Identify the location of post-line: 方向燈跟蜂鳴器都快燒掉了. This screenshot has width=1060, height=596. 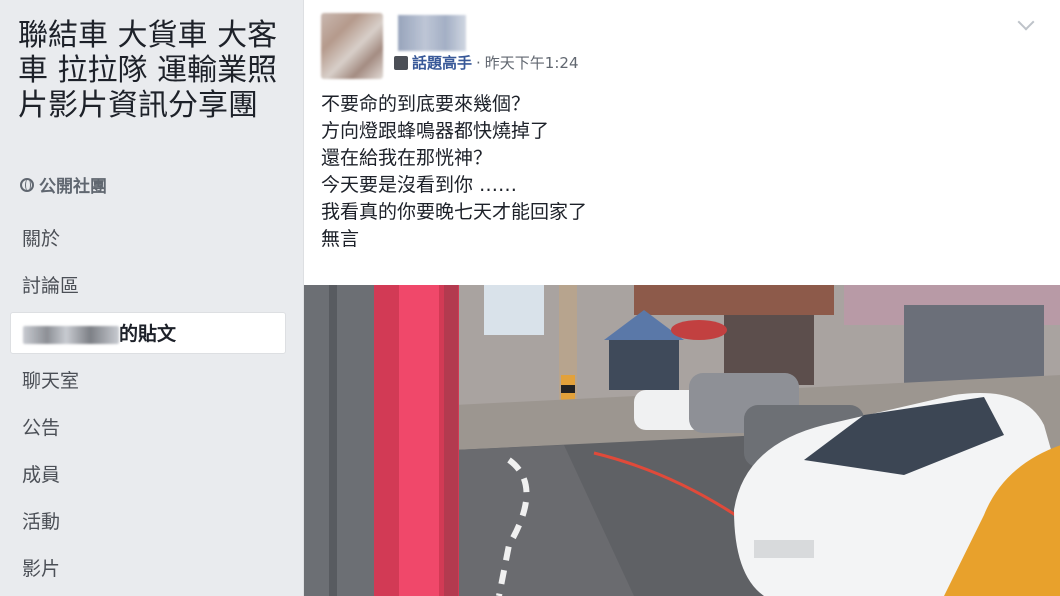
(435, 131).